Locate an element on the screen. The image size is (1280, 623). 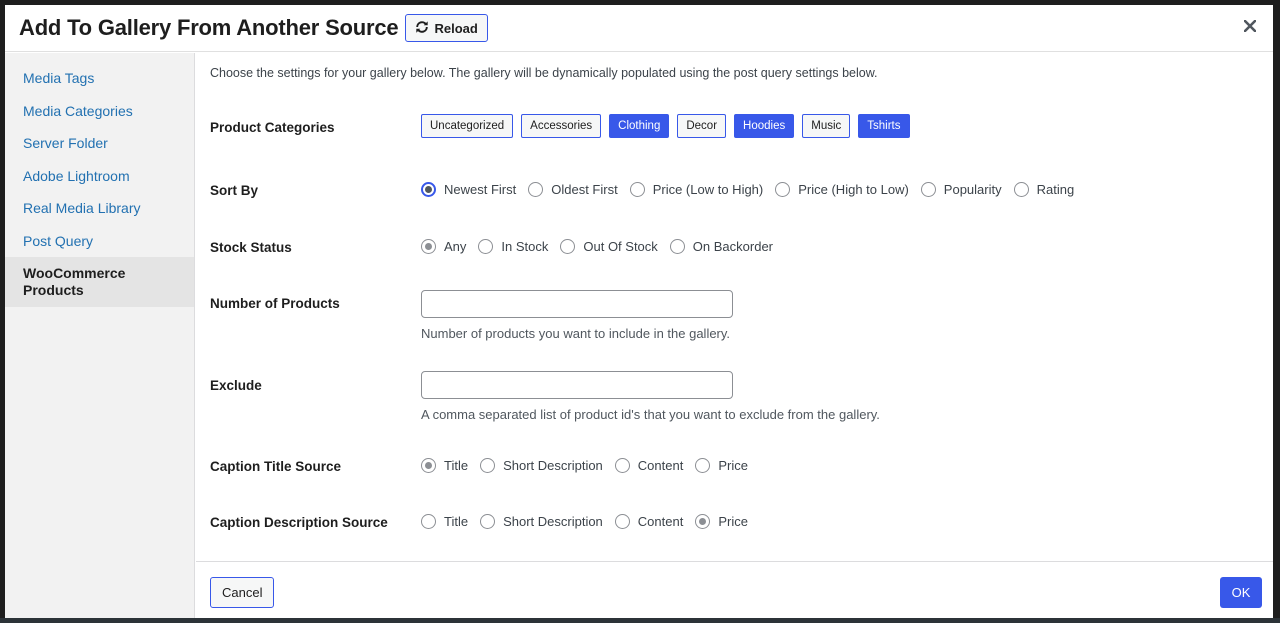
category-hoodies-toggle: Hoodies is located at coordinates (764, 126).